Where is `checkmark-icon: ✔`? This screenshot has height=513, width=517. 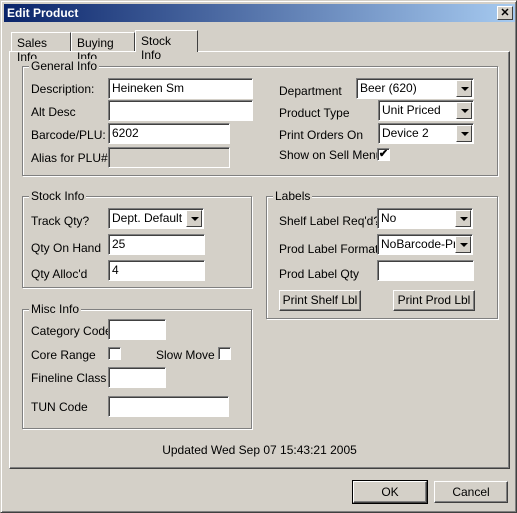
checkmark-icon: ✔ is located at coordinates (383, 154).